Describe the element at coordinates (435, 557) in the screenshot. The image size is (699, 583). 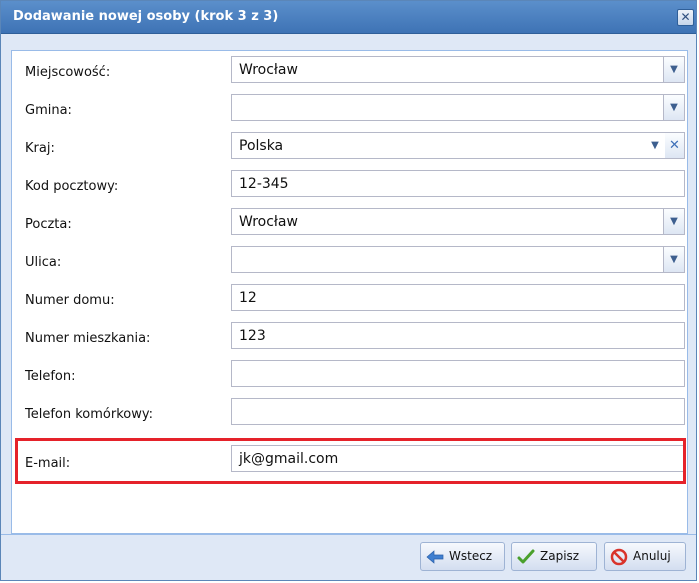
I see `arrow-left-icon` at that location.